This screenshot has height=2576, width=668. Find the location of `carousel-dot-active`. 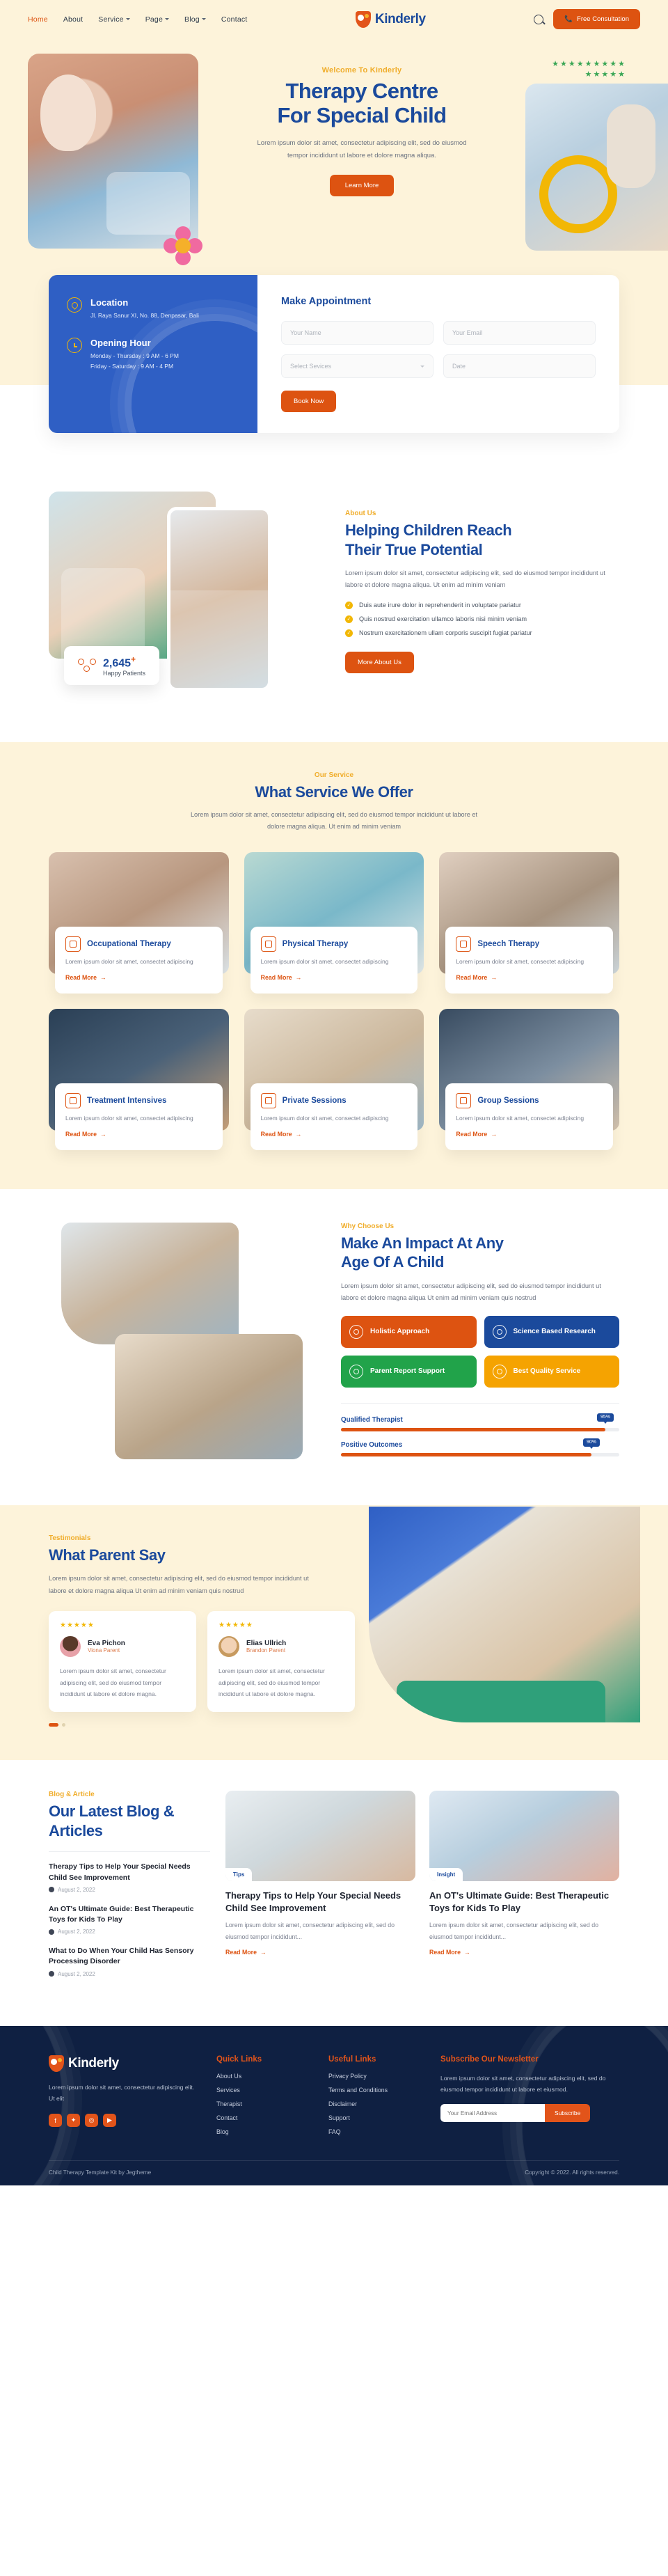

carousel-dot-active is located at coordinates (53, 1725).